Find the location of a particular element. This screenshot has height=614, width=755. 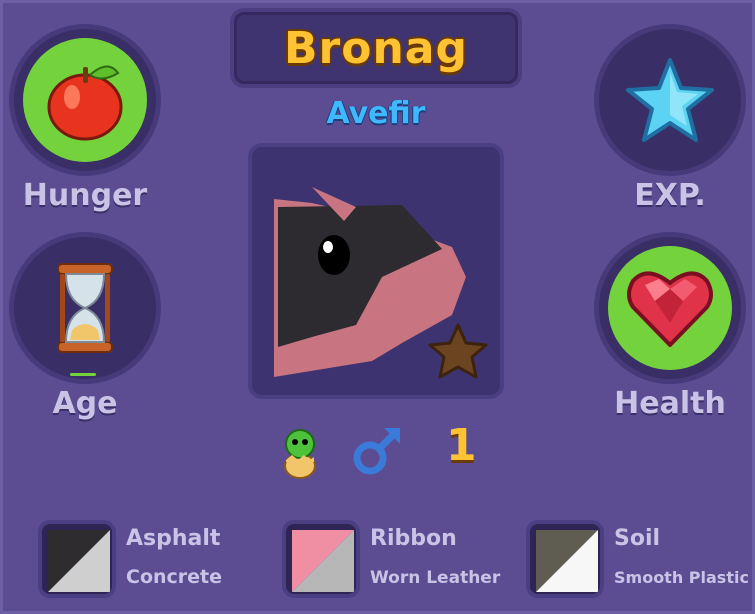

exp-fill is located at coordinates (670, 100).